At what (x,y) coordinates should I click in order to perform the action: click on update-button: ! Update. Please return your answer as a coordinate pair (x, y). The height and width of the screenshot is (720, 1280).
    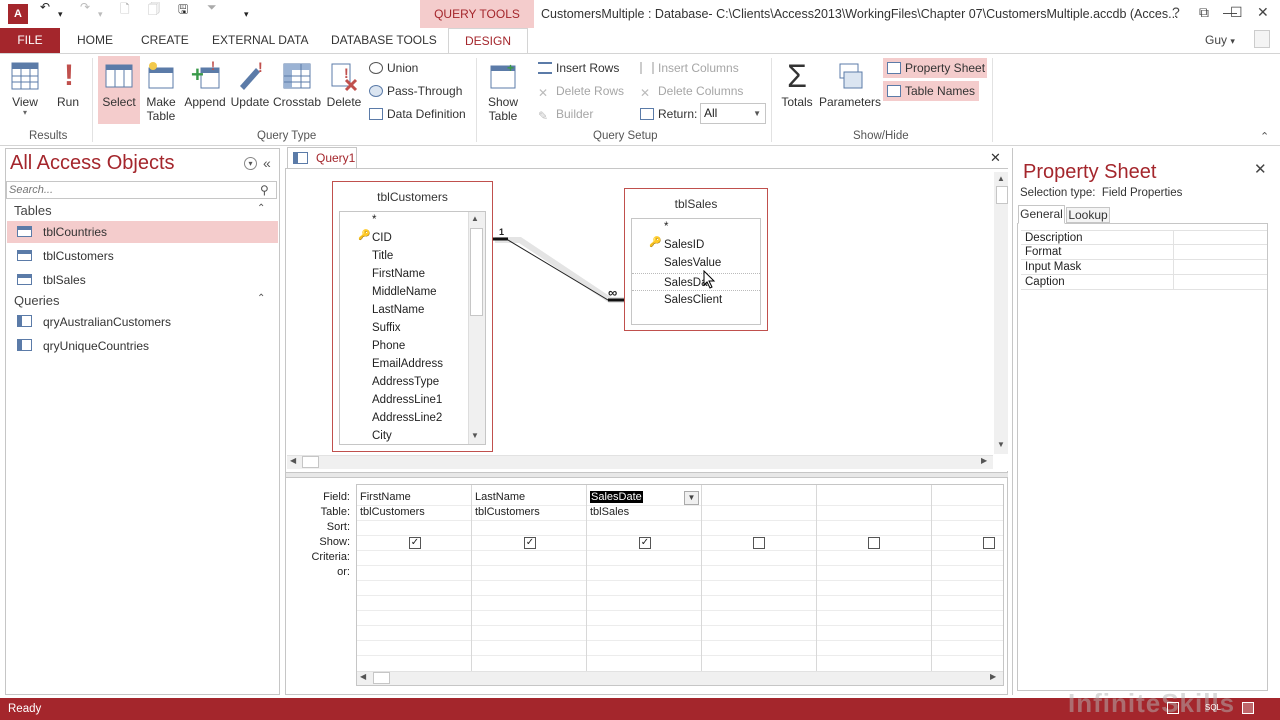
    Looking at the image, I should click on (250, 84).